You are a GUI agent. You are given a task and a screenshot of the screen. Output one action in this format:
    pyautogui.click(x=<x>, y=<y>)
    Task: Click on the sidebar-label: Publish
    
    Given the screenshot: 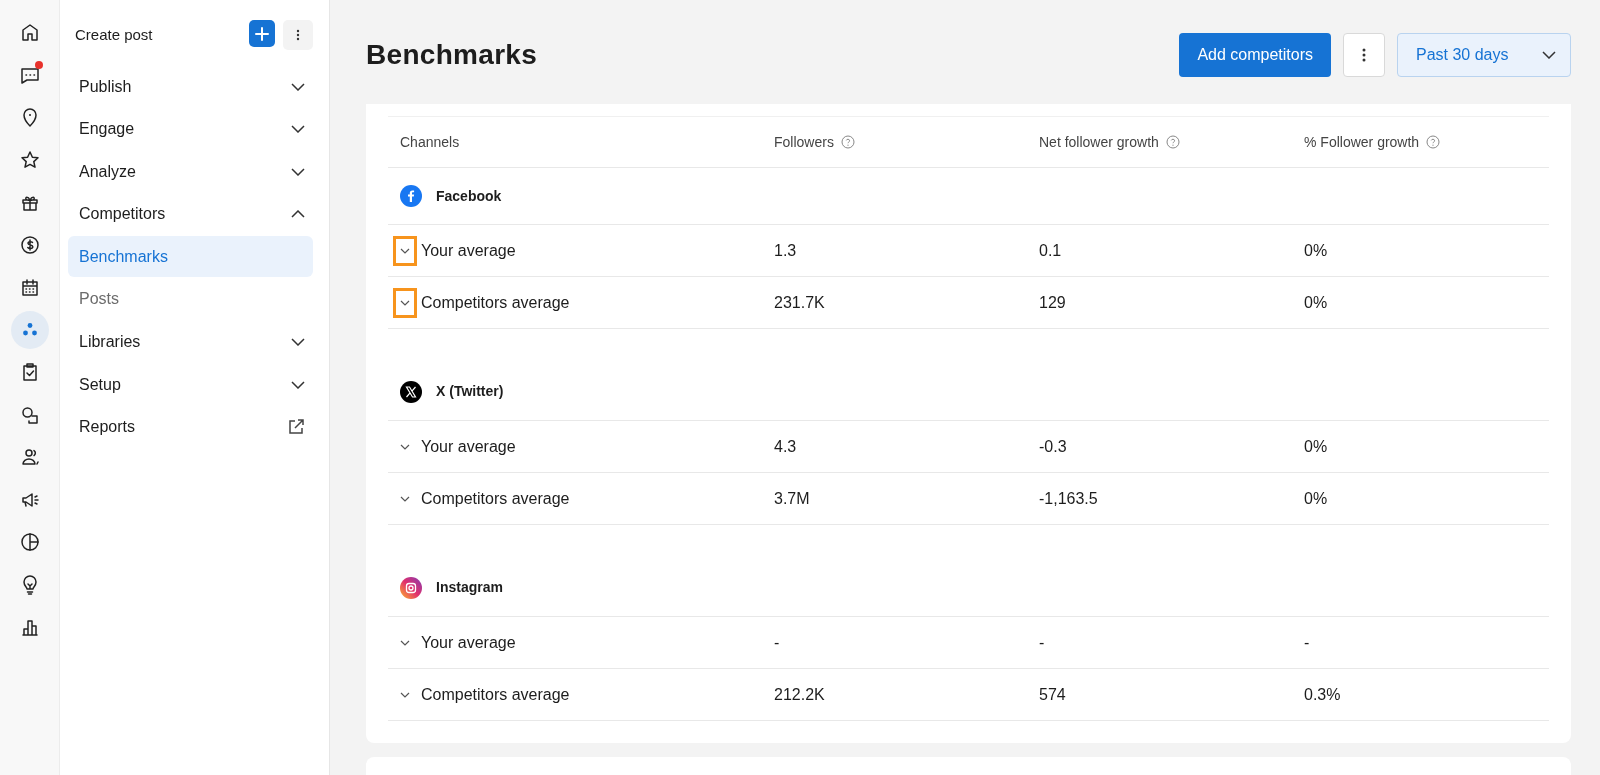 What is the action you would take?
    pyautogui.click(x=105, y=86)
    